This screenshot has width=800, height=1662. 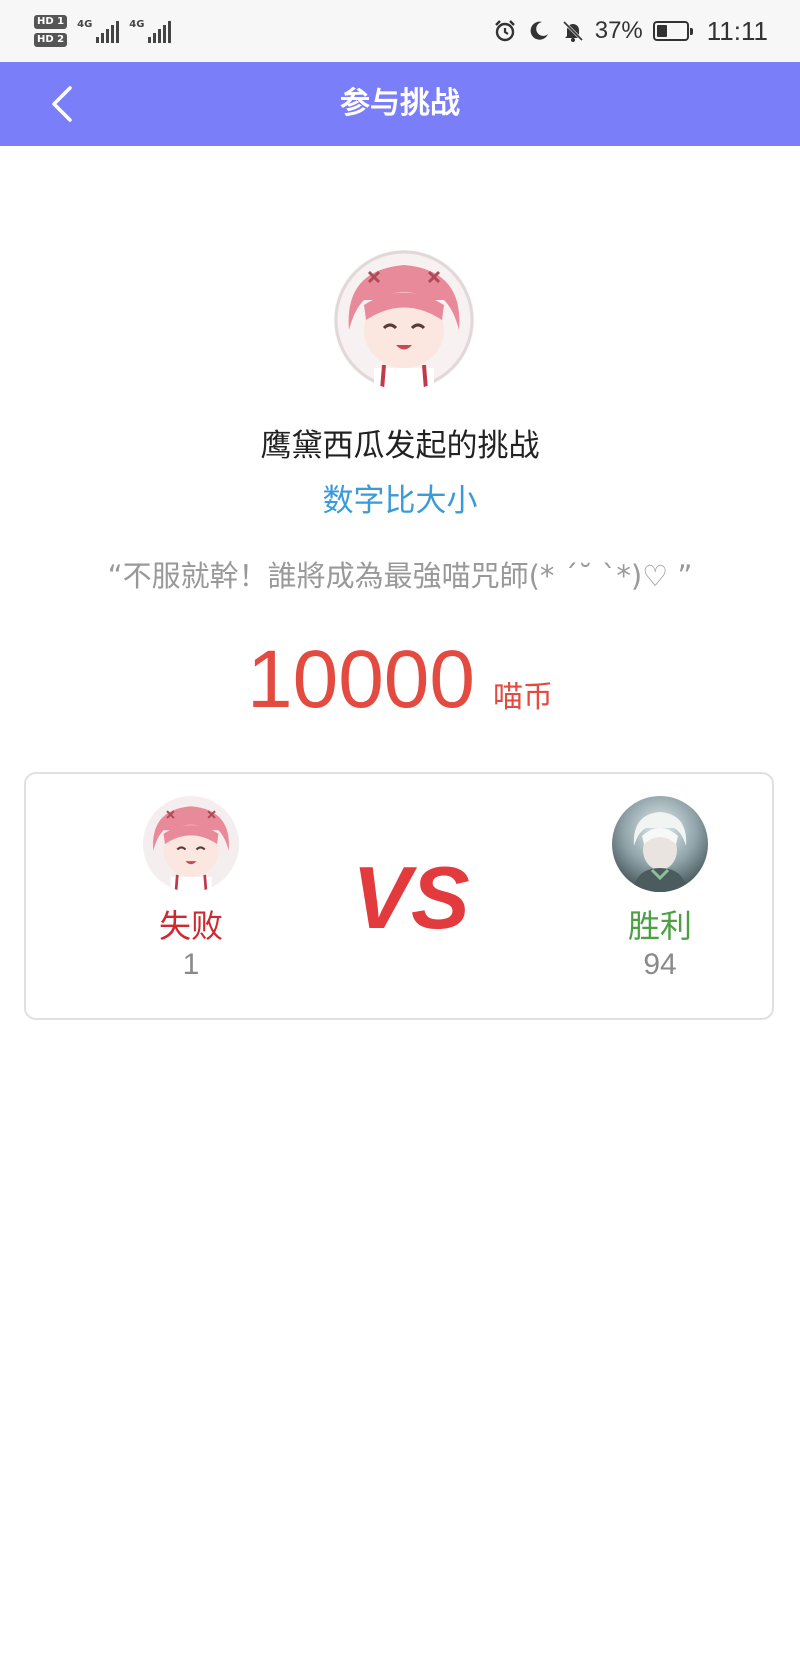 What do you see at coordinates (539, 30) in the screenshot?
I see `moon-icon` at bounding box center [539, 30].